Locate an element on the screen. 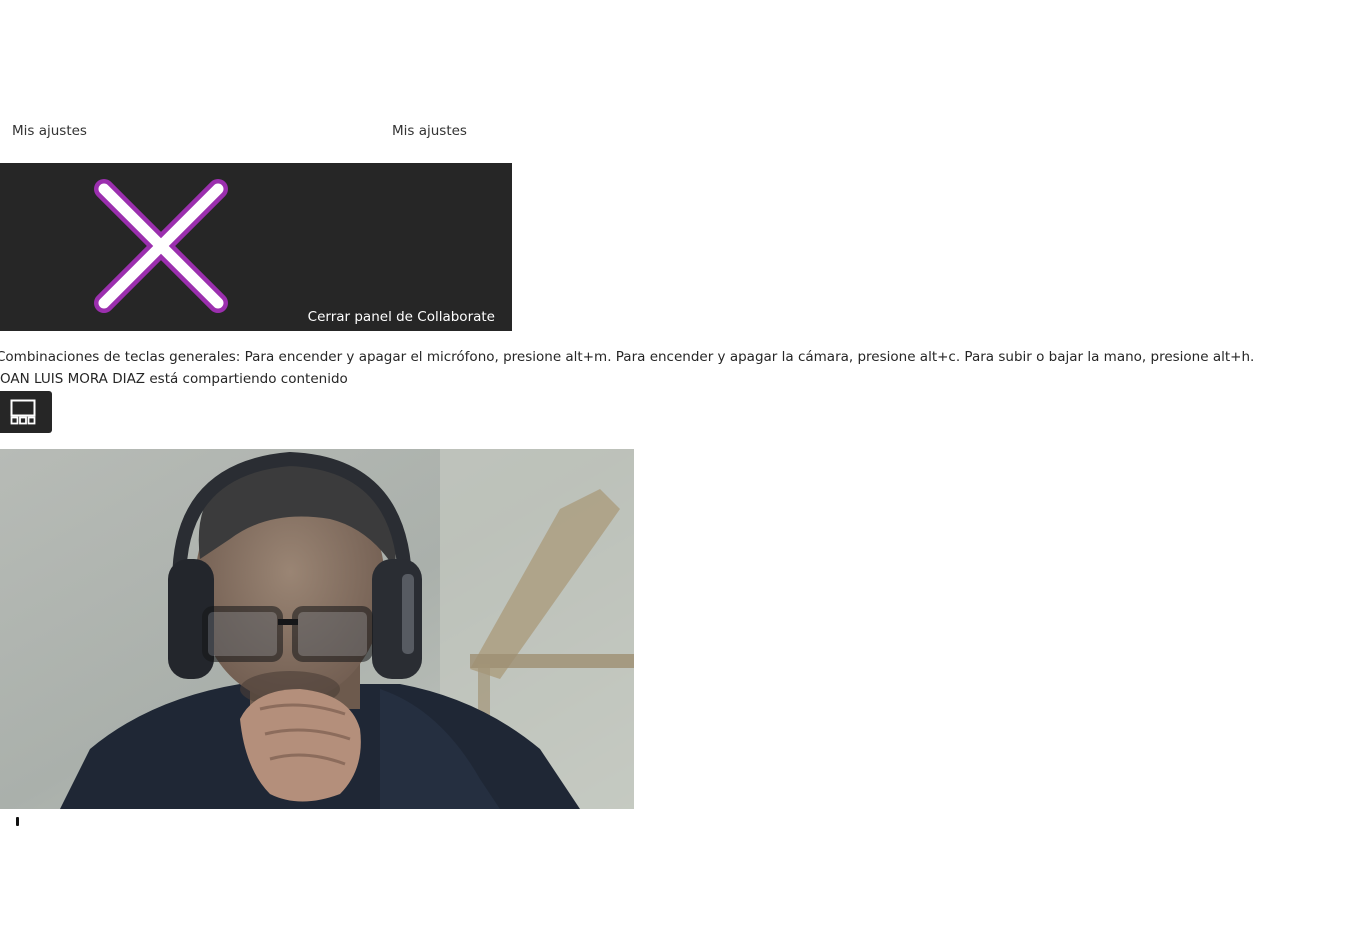 The image size is (1359, 935). my-settings-label-right: Mis ajustes is located at coordinates (429, 131).